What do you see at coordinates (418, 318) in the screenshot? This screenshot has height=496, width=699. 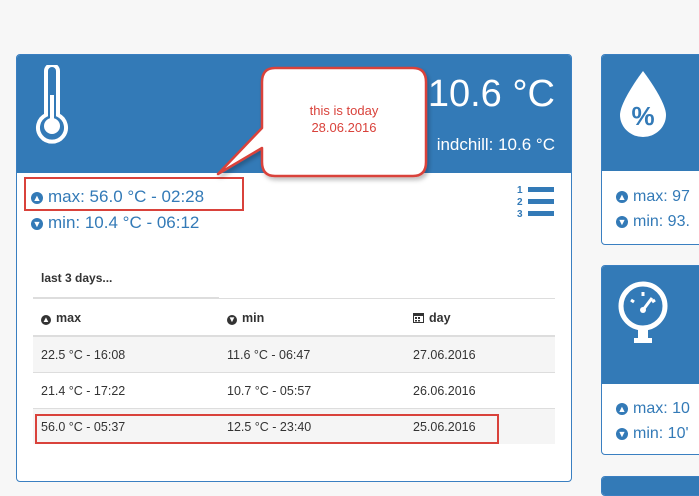 I see `calendar-icon` at bounding box center [418, 318].